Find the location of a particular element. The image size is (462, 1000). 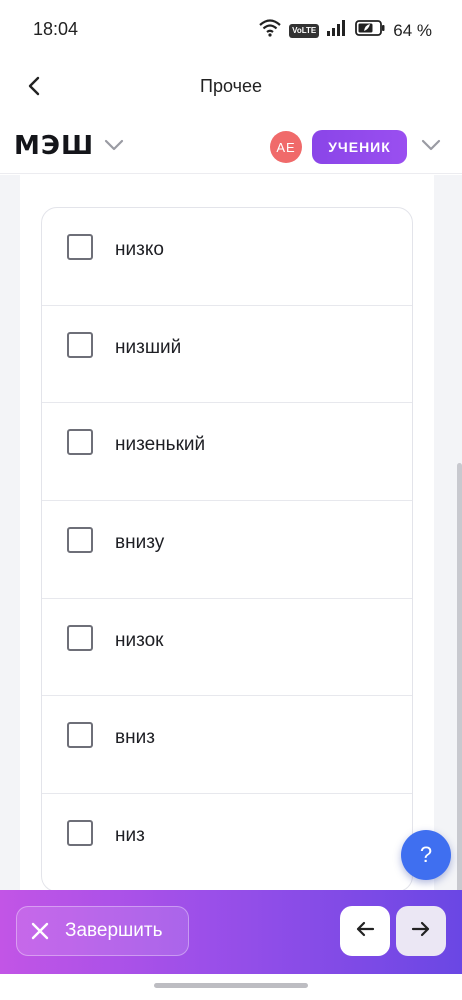

next-button is located at coordinates (421, 931).